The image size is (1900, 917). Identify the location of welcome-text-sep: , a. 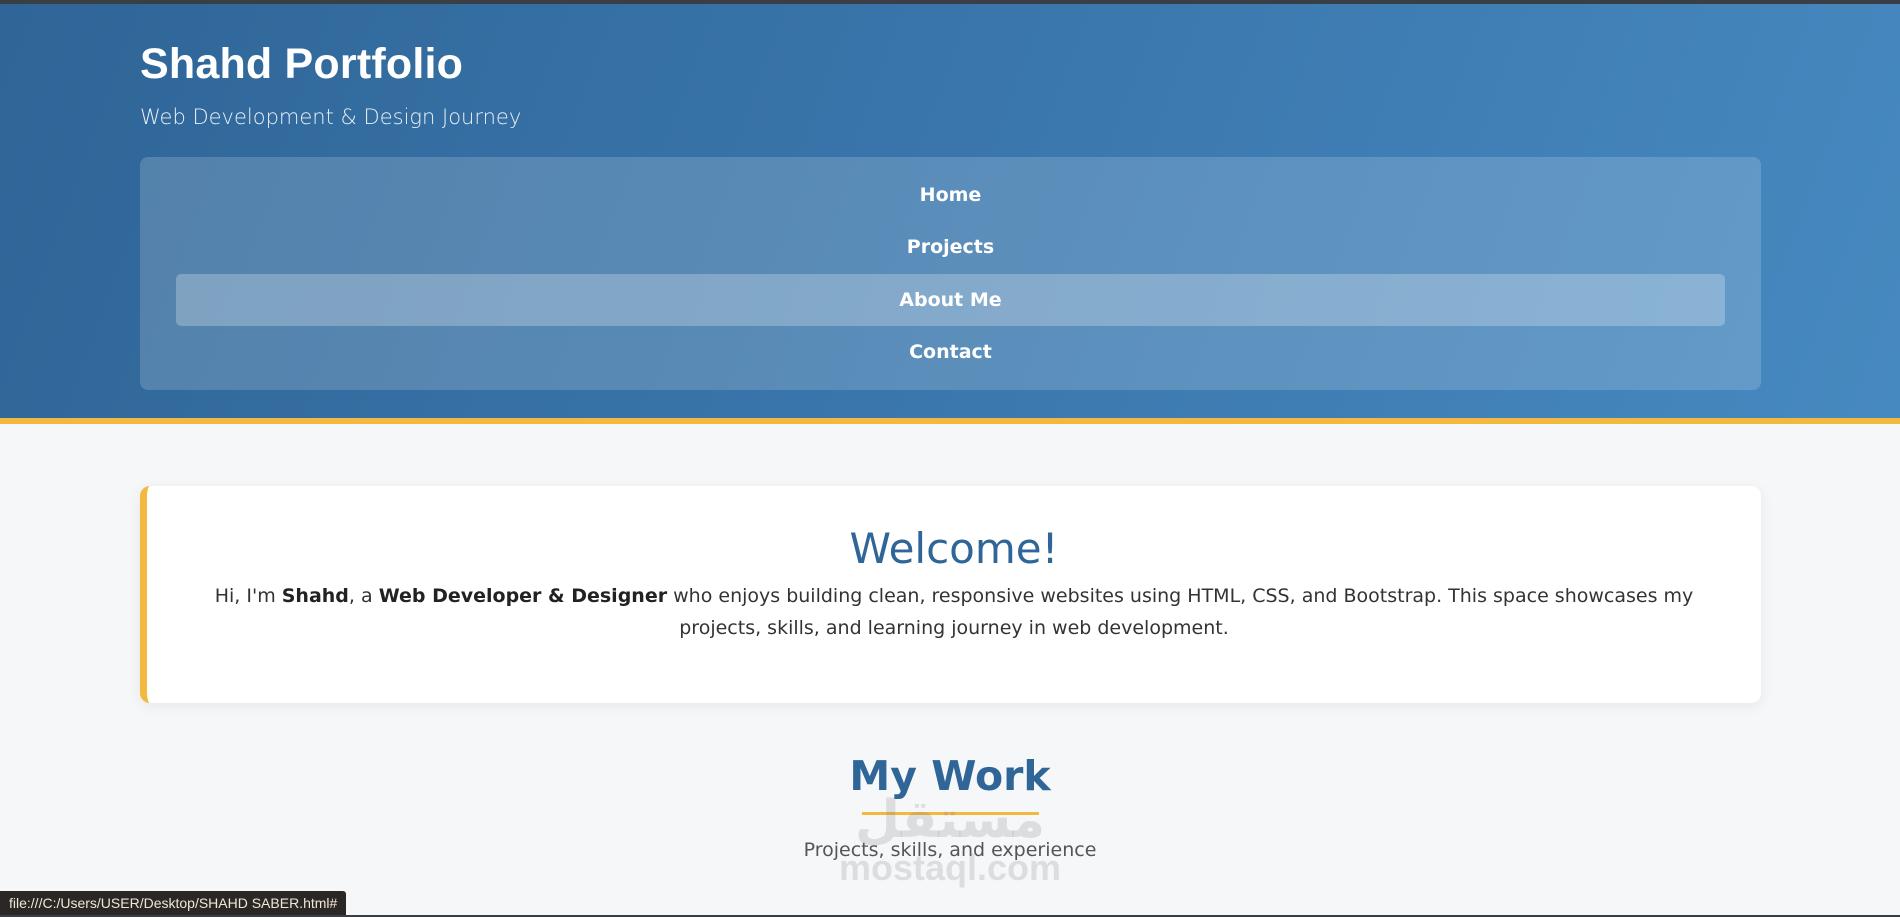
(363, 596).